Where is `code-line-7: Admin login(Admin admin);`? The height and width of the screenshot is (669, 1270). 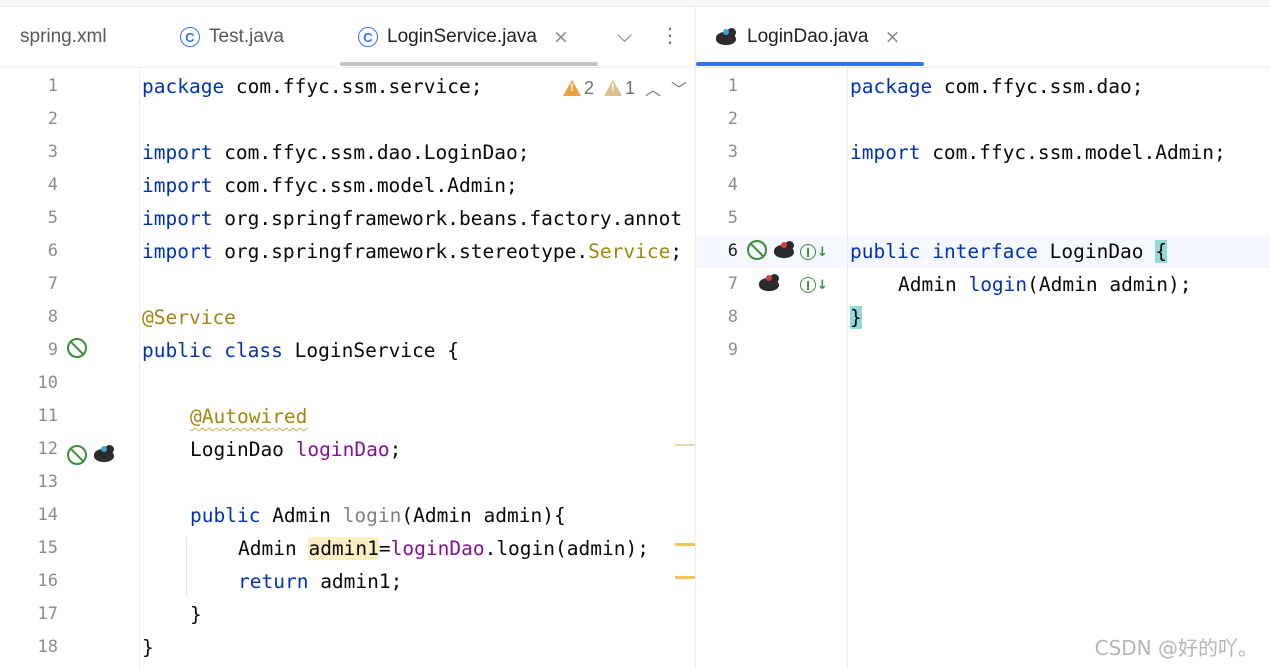 code-line-7: Admin login(Admin admin); is located at coordinates (1045, 284).